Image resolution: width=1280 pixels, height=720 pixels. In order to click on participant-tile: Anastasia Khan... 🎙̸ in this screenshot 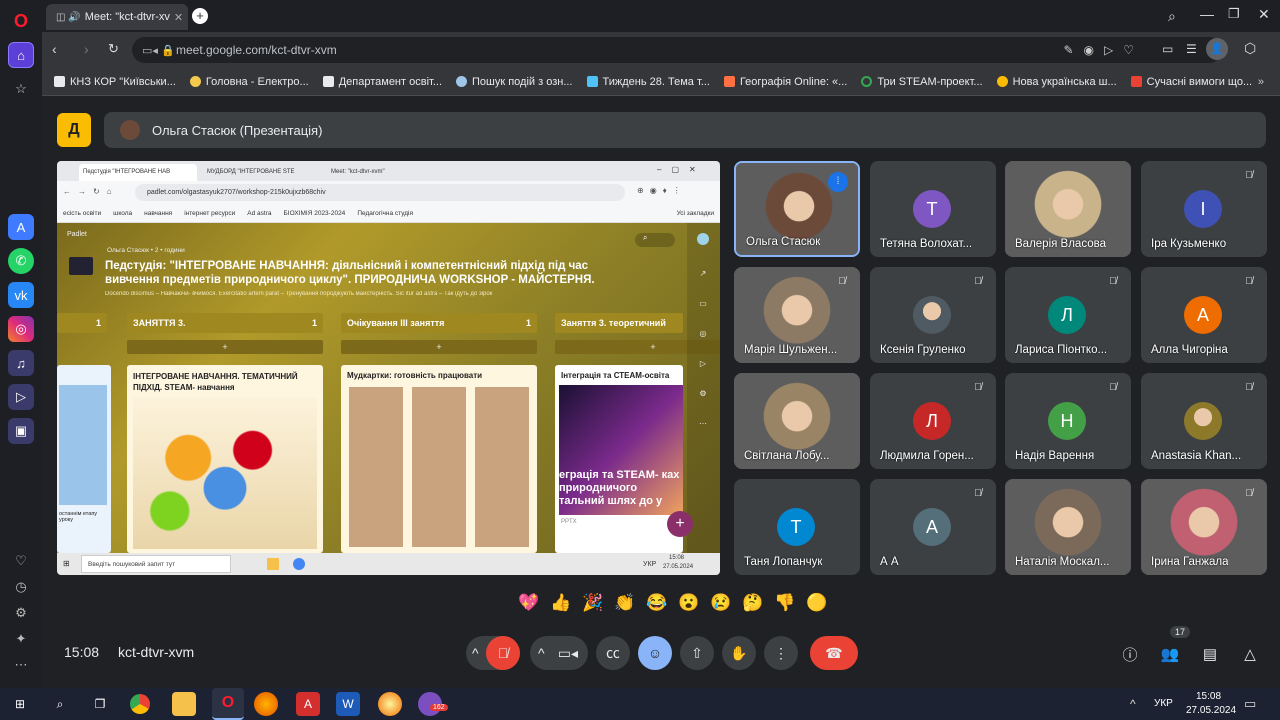, I will do `click(1204, 421)`.